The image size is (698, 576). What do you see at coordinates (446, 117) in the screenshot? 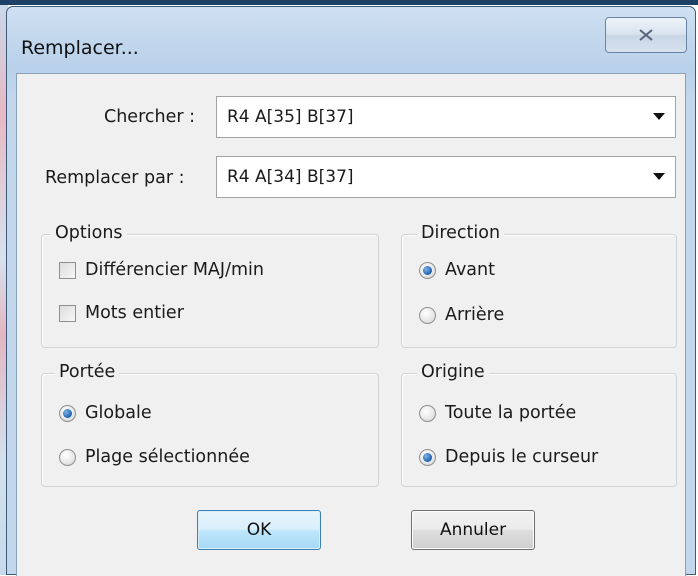
I see `search-combobox: R4 A[35] B[37]` at bounding box center [446, 117].